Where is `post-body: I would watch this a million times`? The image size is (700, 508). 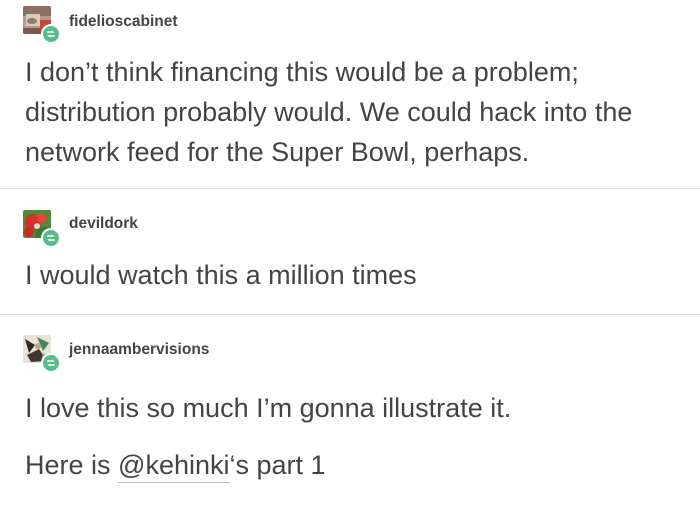 post-body: I would watch this a million times is located at coordinates (221, 275).